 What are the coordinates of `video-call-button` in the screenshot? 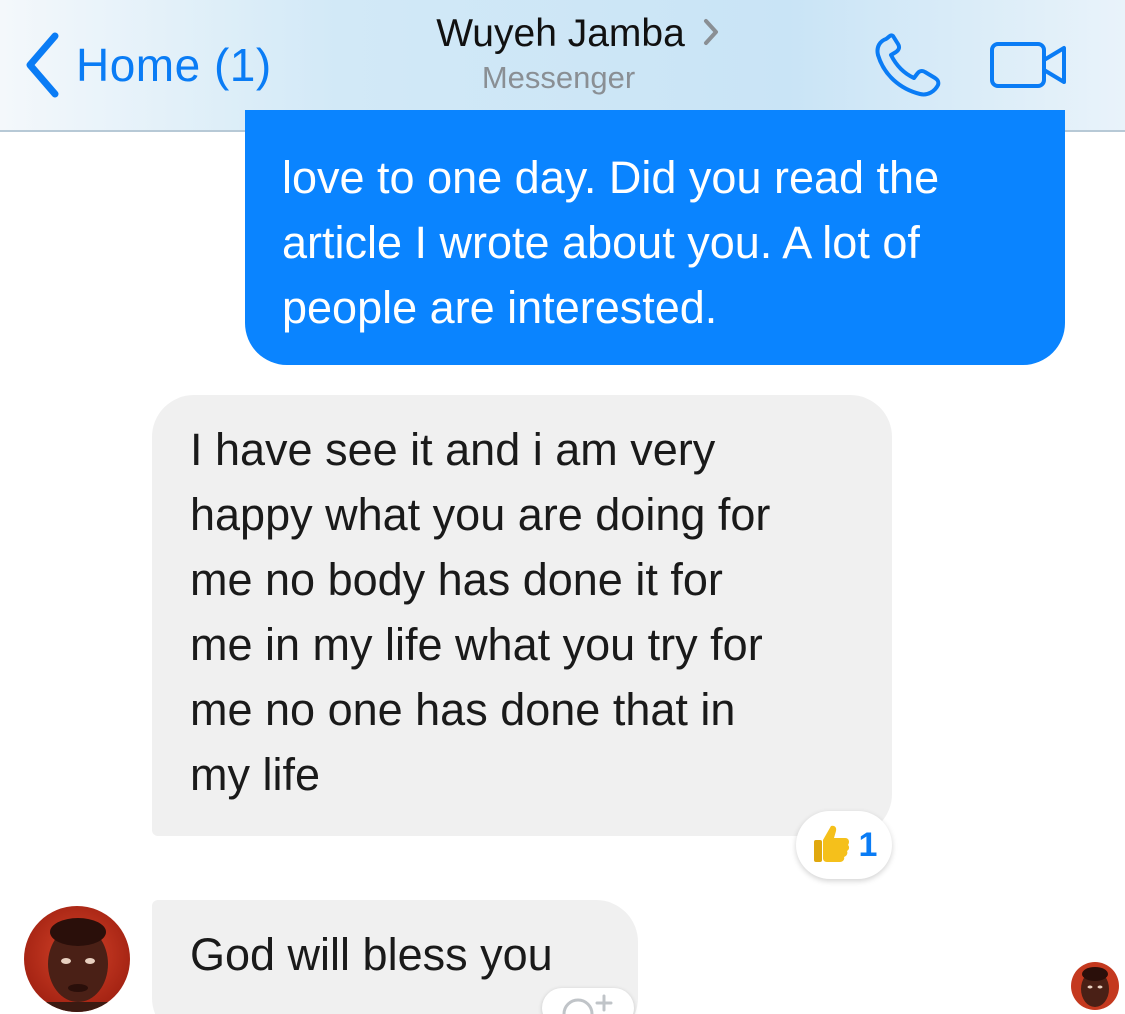 It's located at (1029, 65).